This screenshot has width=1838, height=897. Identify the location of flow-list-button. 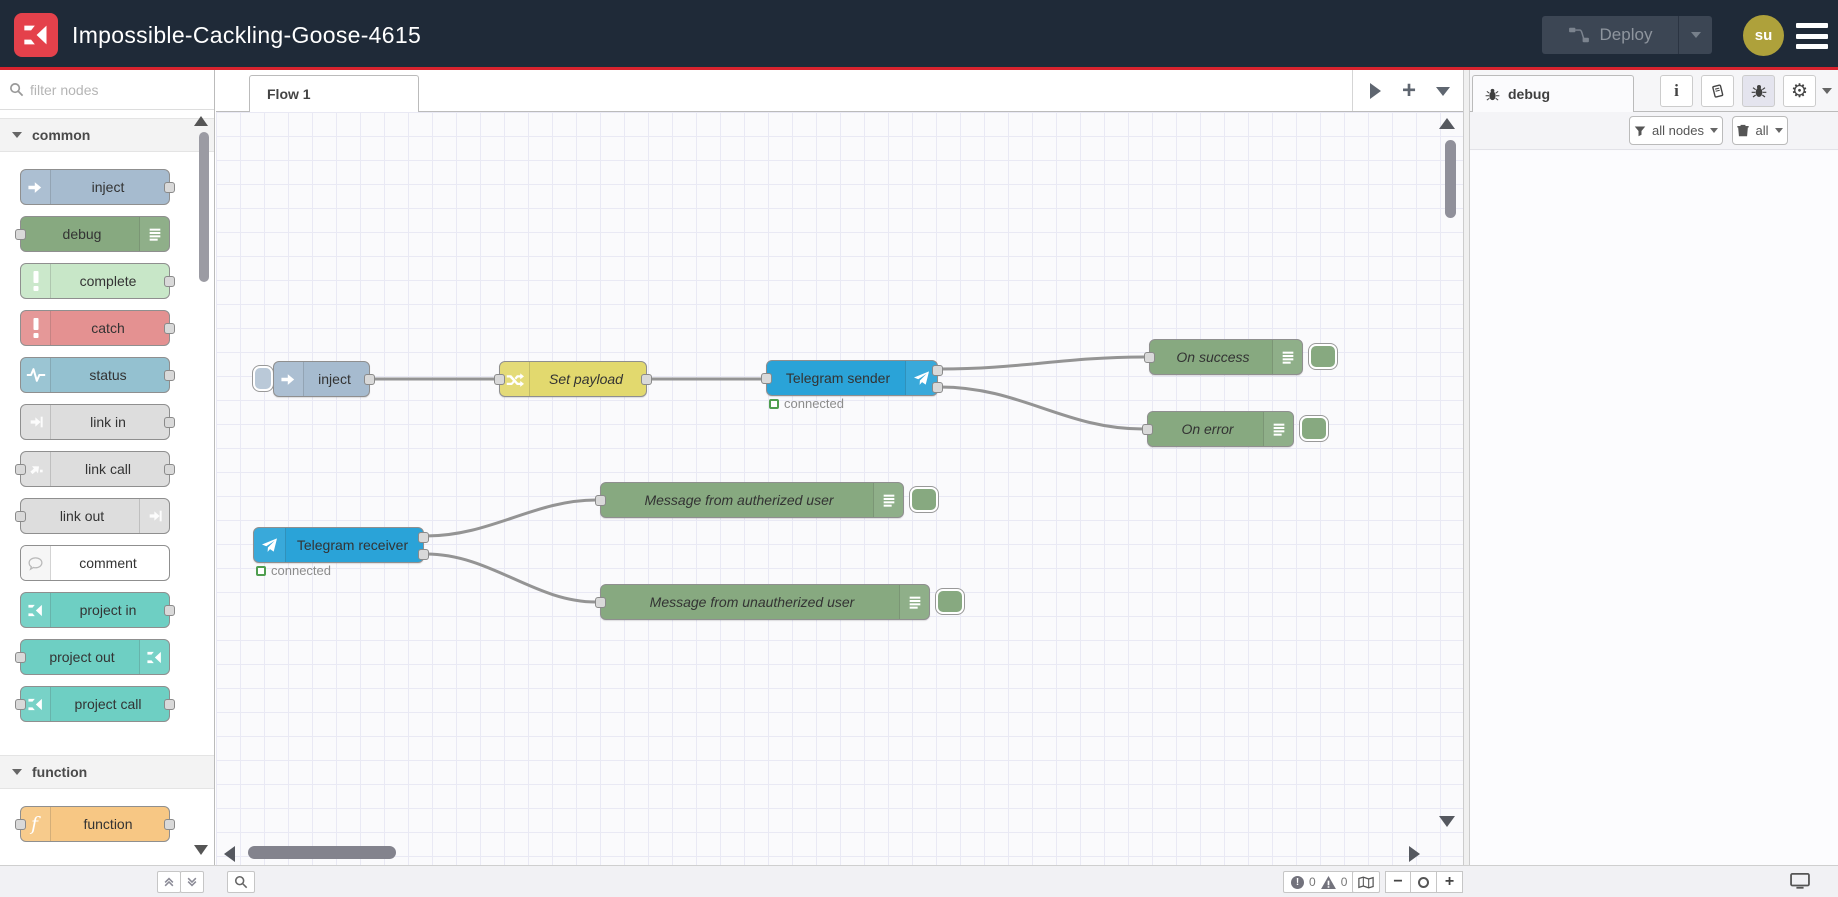
(1443, 91).